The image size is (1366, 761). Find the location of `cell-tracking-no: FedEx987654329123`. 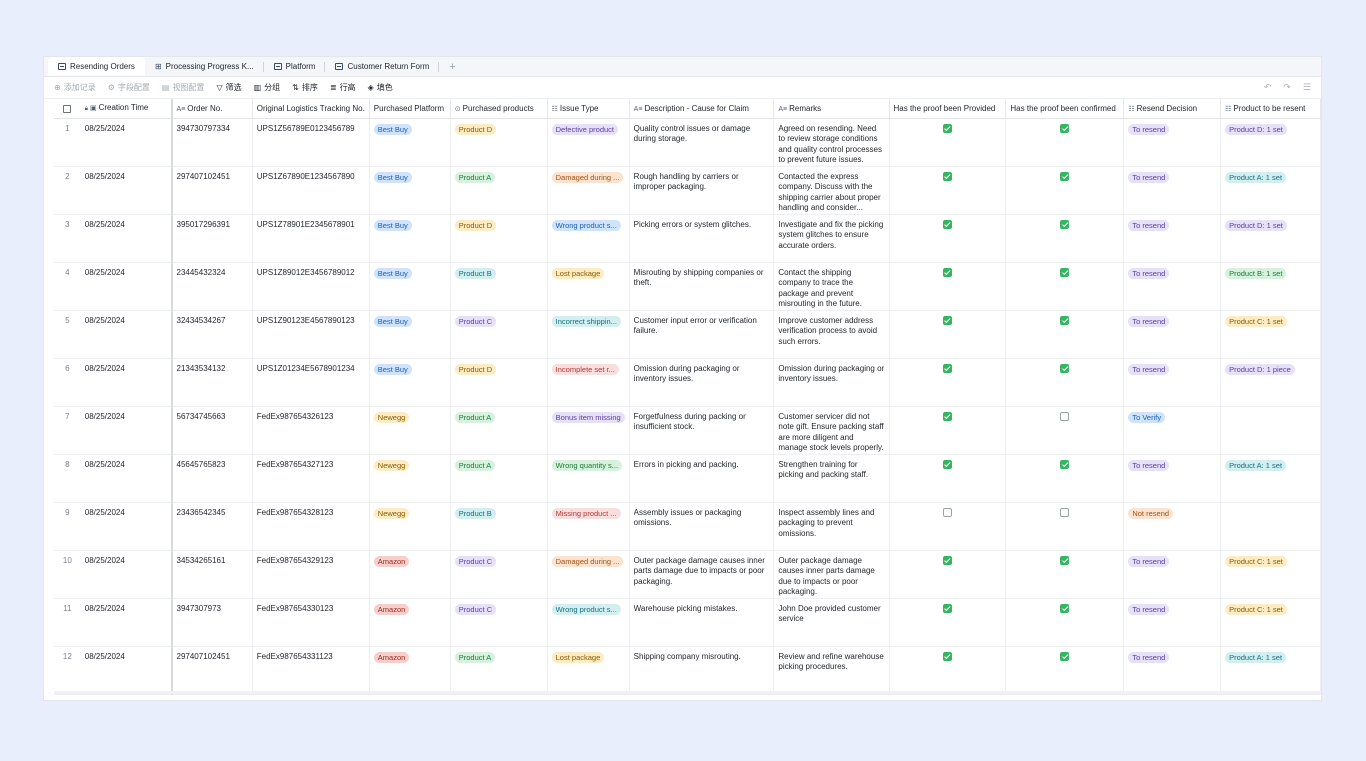

cell-tracking-no: FedEx987654329123 is located at coordinates (311, 574).